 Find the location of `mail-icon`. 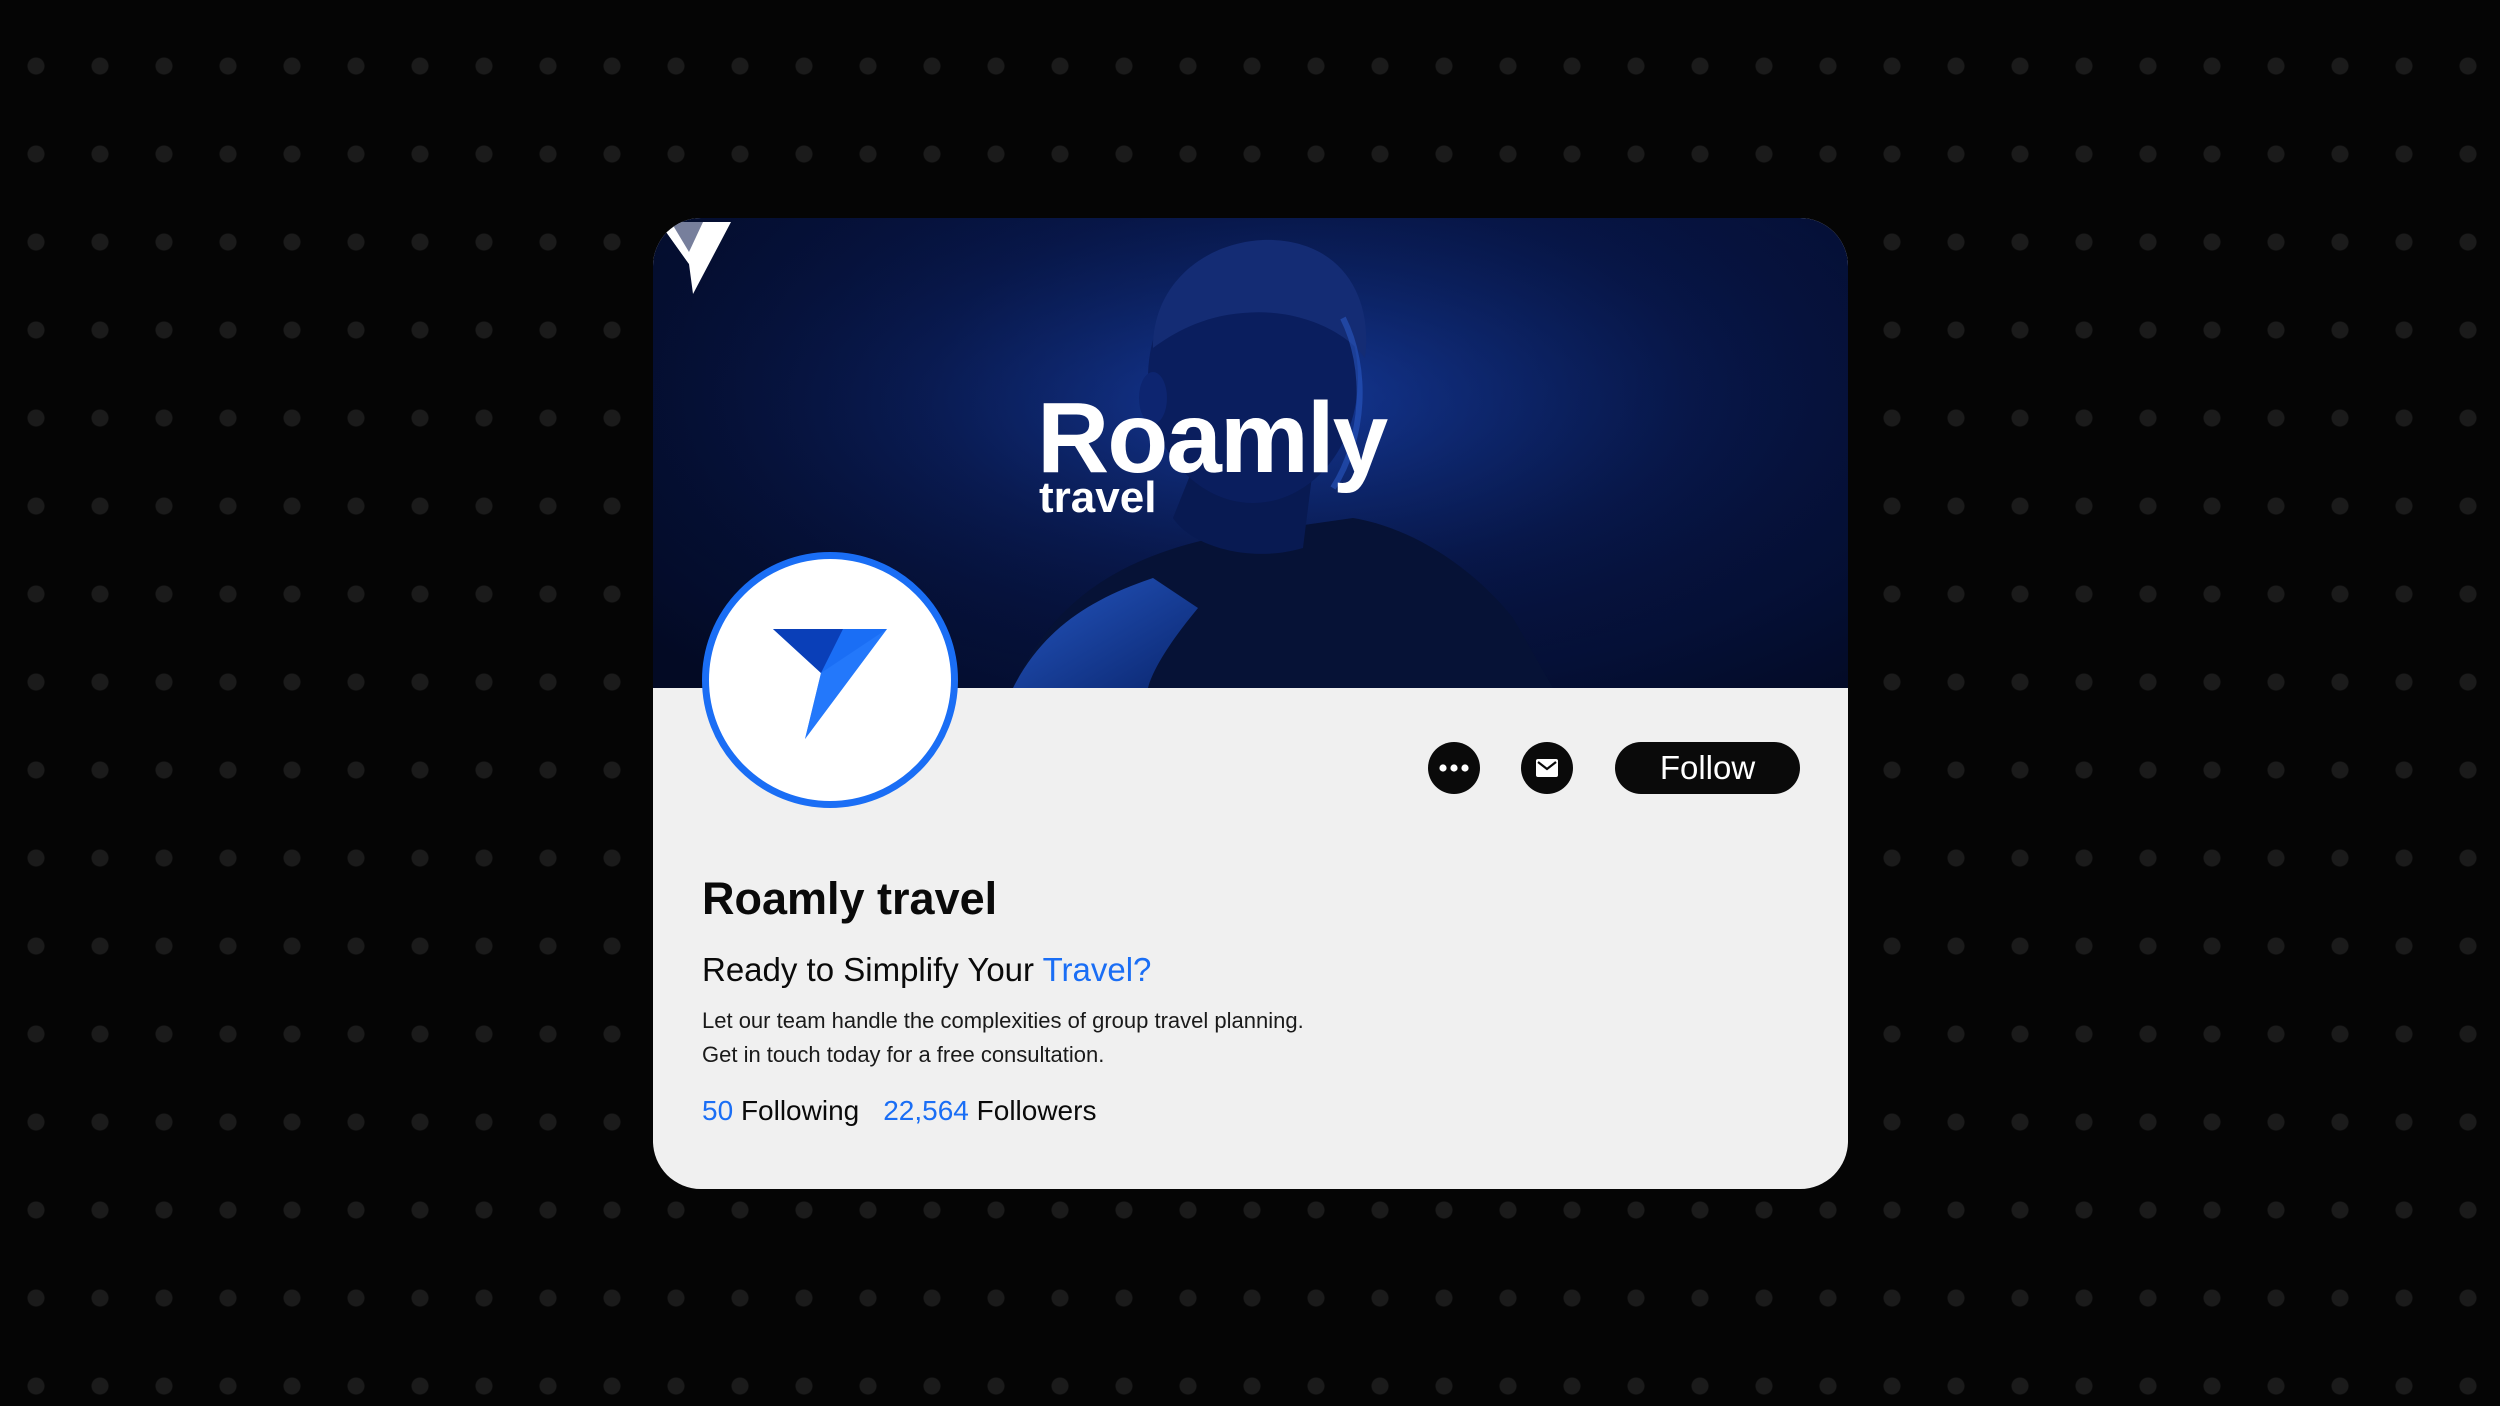

mail-icon is located at coordinates (1547, 768).